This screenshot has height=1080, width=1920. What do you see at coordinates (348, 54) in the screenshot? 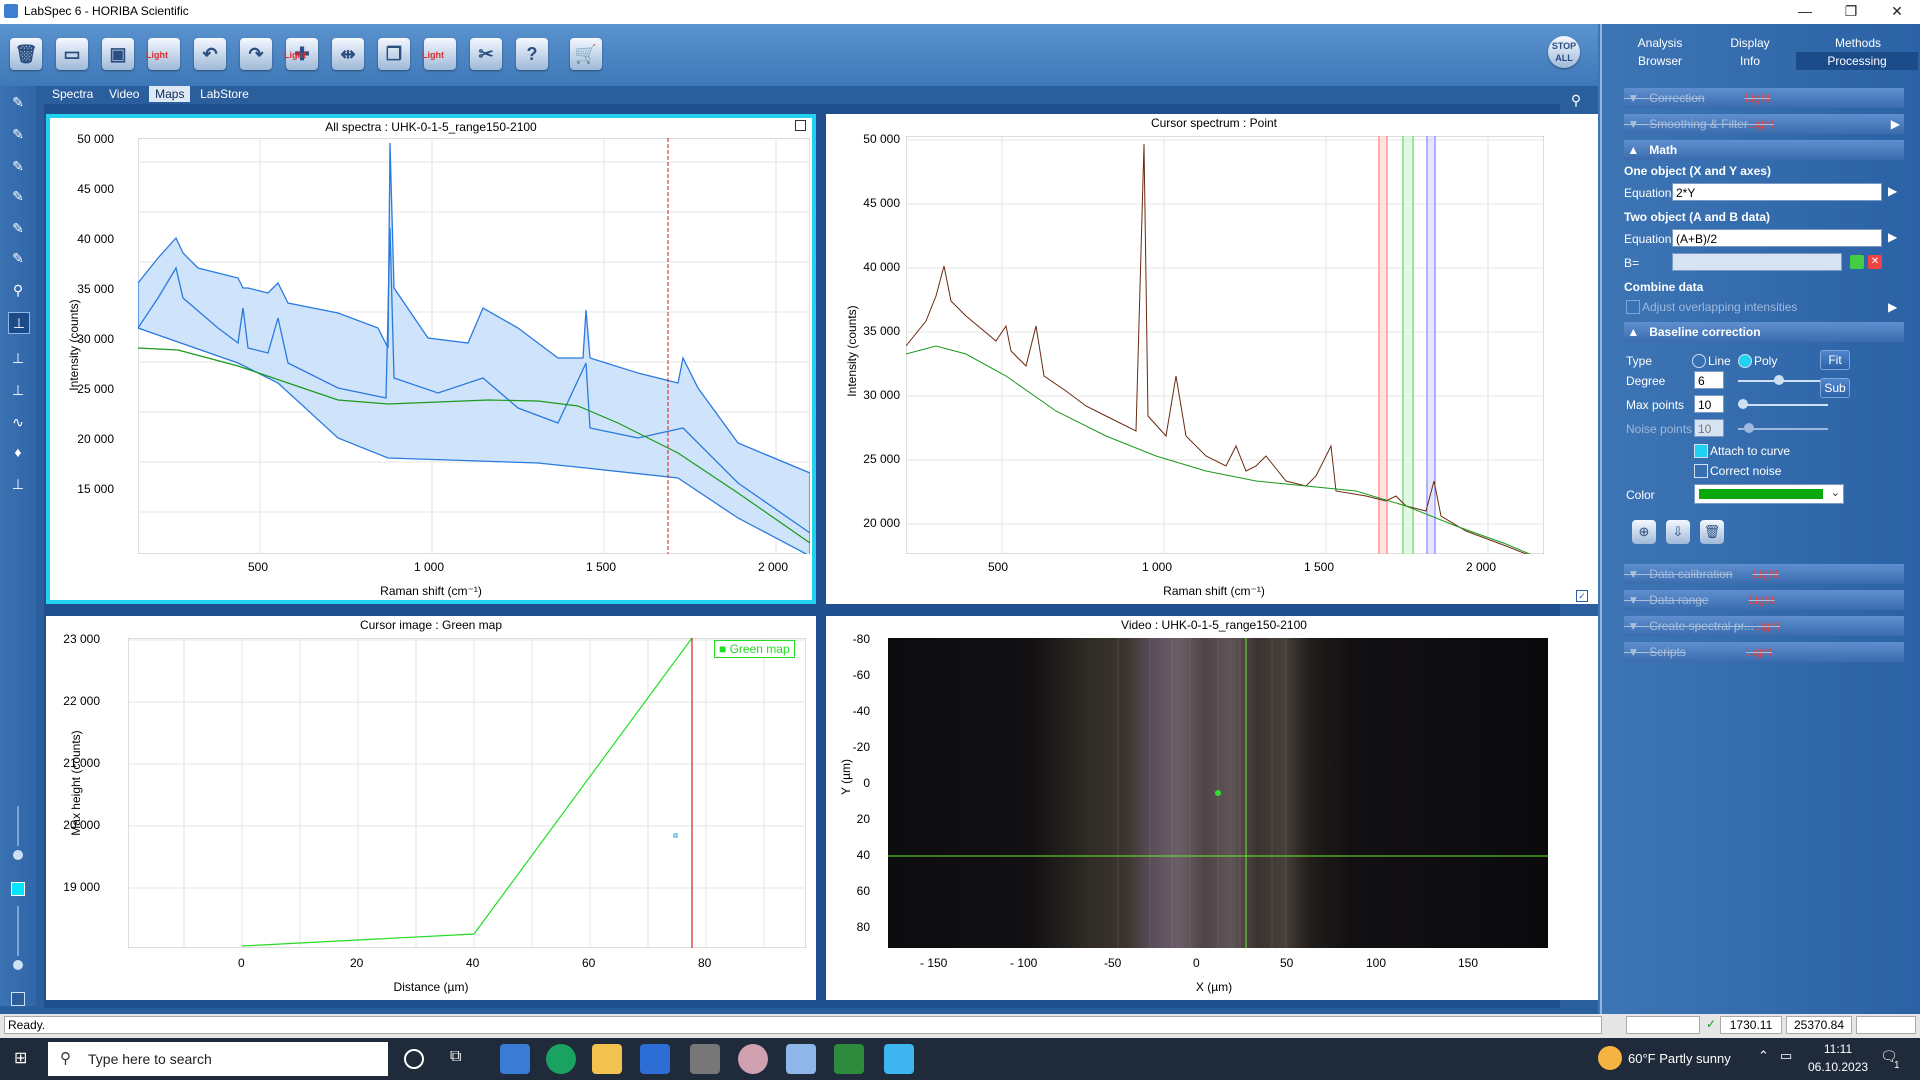
I see `split-button: ⇹` at bounding box center [348, 54].